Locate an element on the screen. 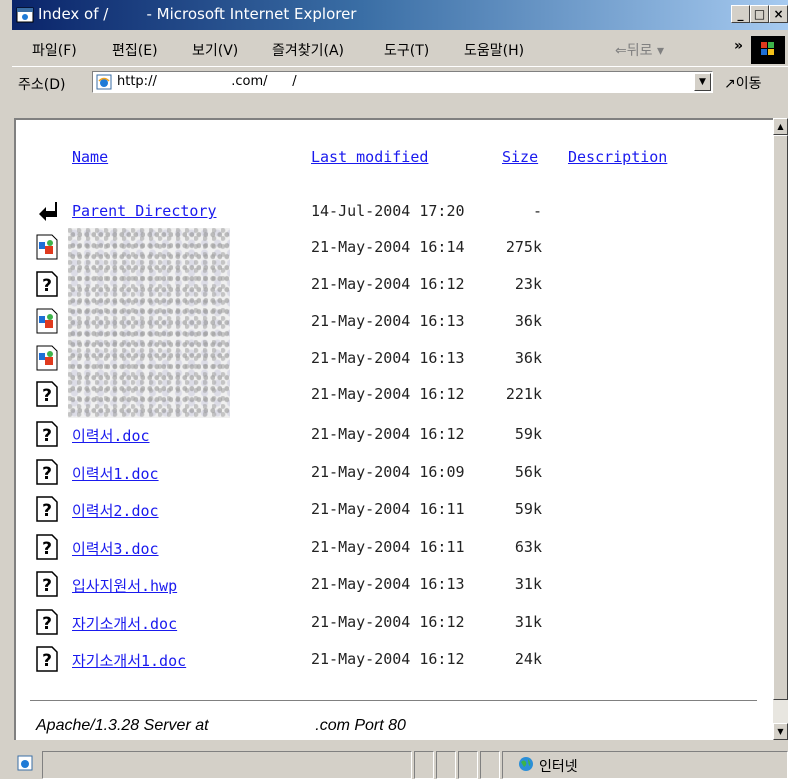  maximize-button: □ is located at coordinates (759, 14).